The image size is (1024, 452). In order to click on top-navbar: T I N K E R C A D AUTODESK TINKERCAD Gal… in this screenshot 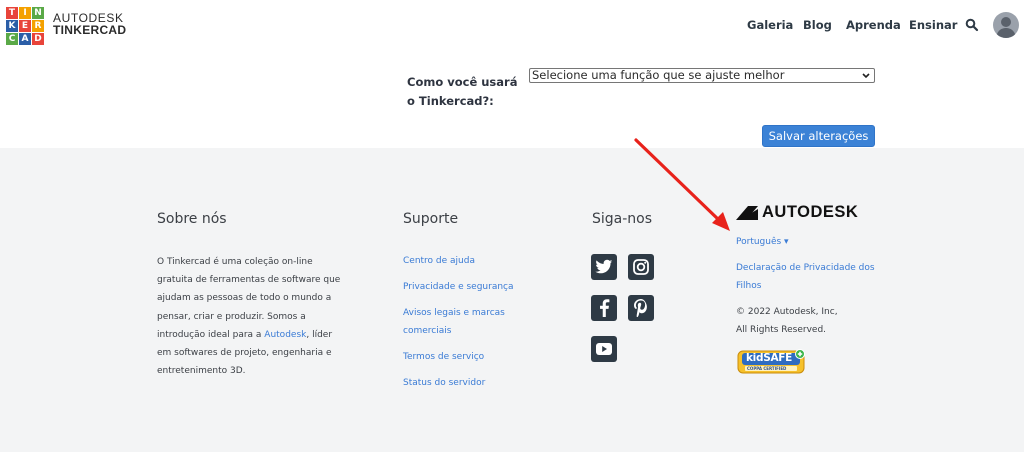, I will do `click(512, 25)`.